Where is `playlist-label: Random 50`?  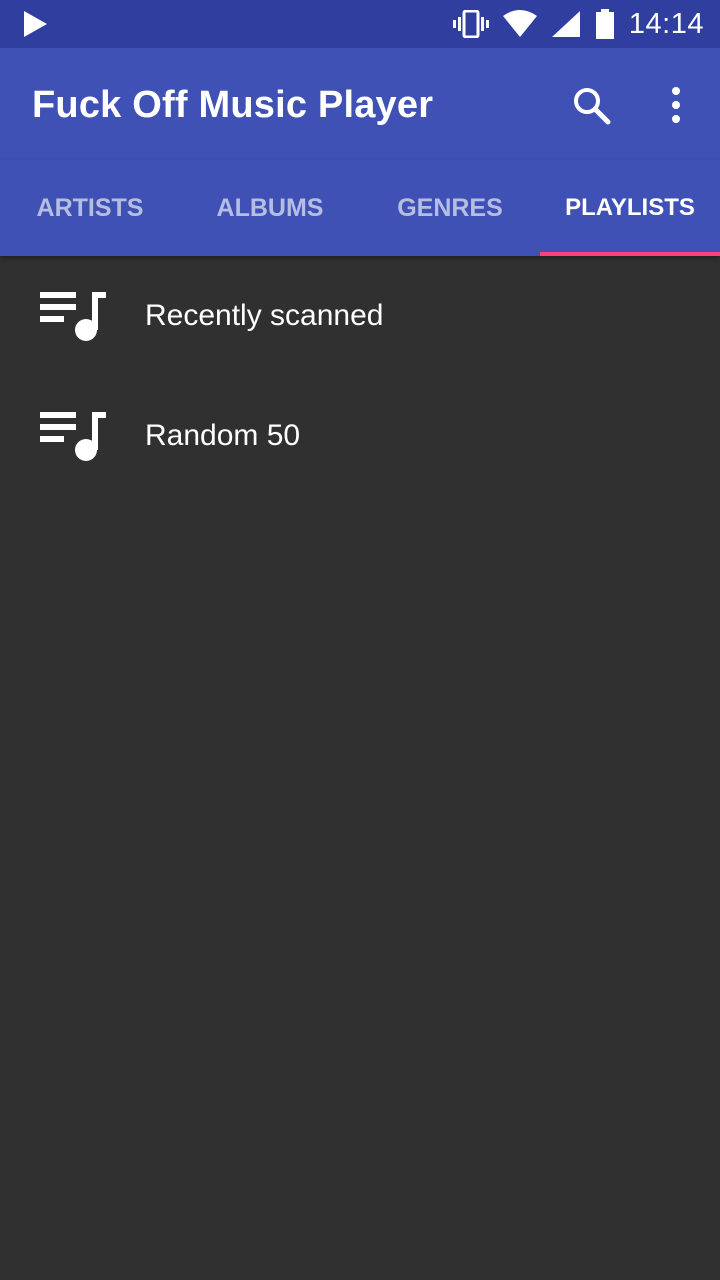
playlist-label: Random 50 is located at coordinates (223, 435).